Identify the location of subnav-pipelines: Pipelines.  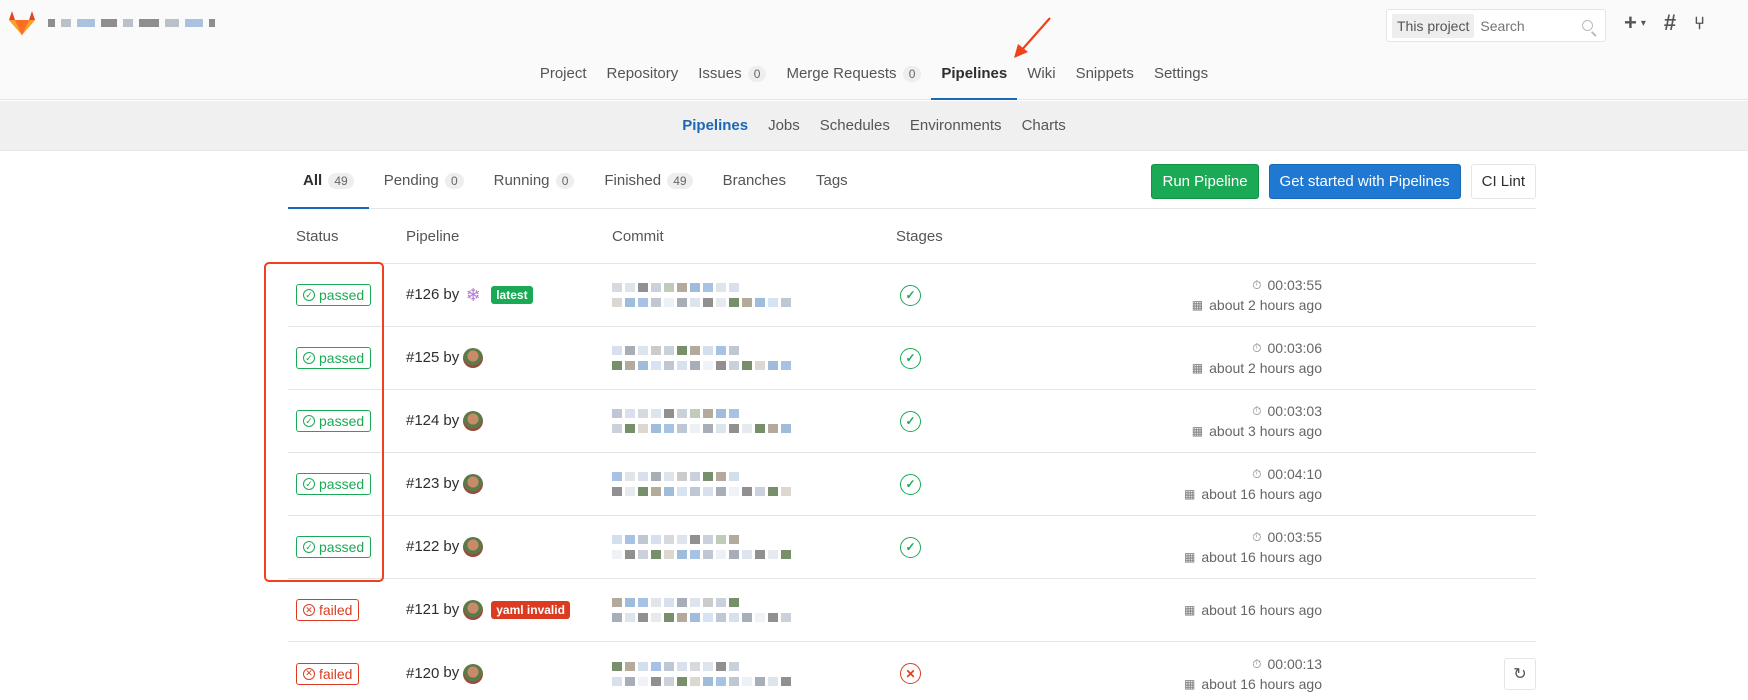
(715, 133).